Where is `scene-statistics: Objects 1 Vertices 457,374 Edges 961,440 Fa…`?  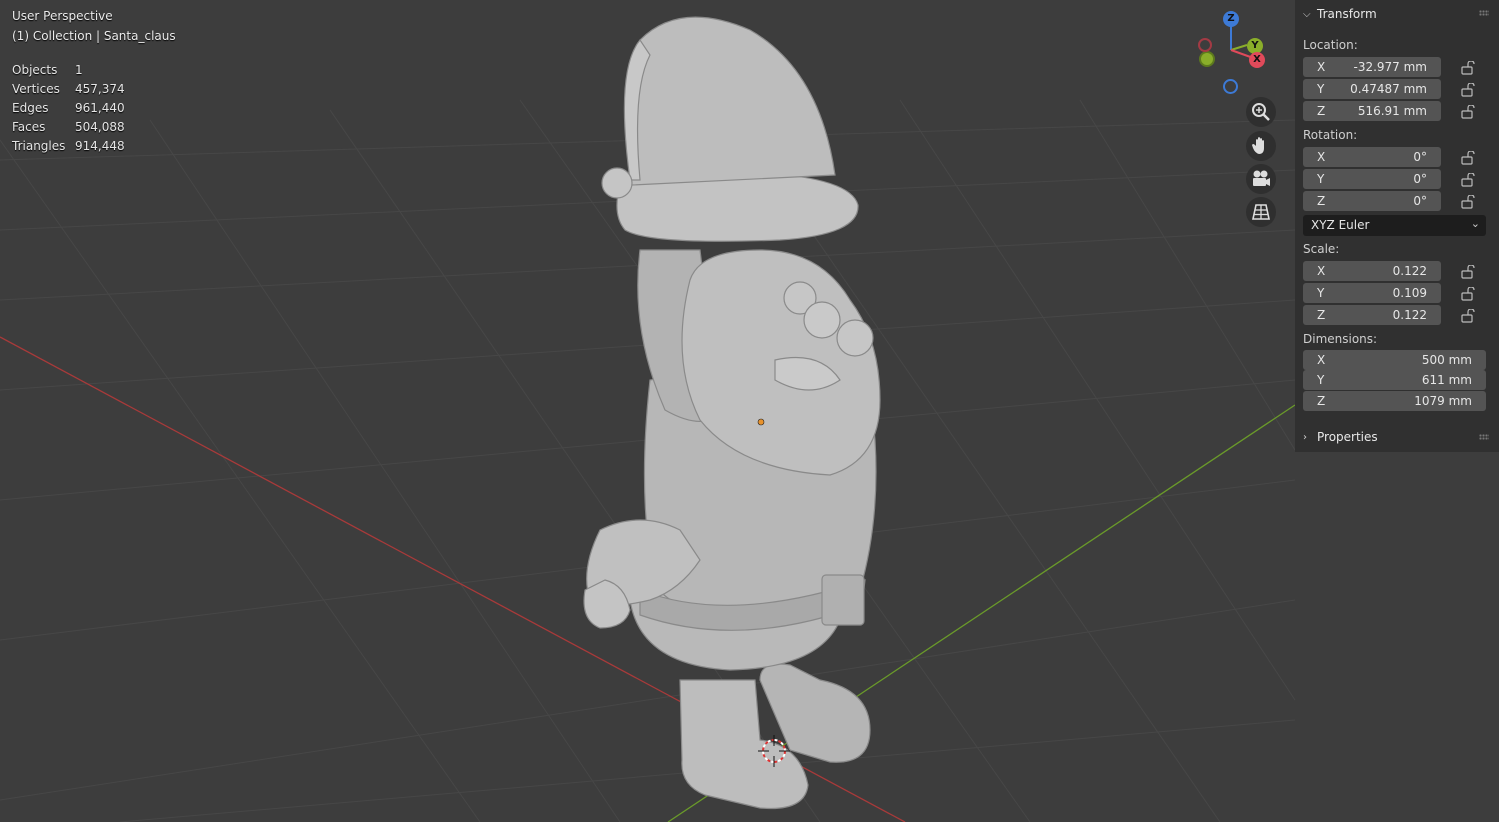
scene-statistics: Objects 1 Vertices 457,374 Edges 961,440 Fa… is located at coordinates (68, 107).